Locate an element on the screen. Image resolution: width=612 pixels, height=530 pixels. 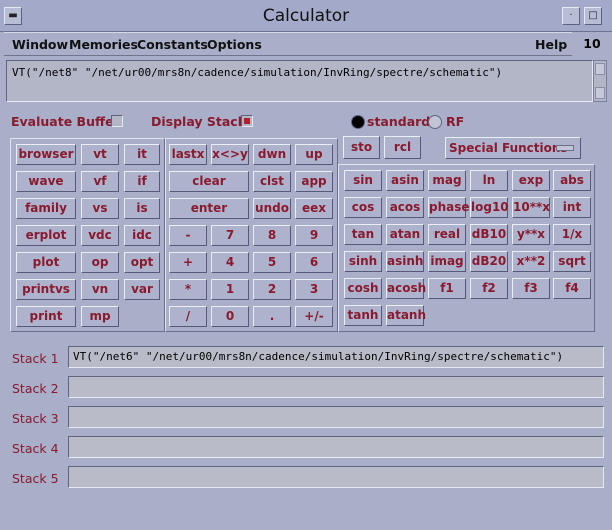
stack-3-field is located at coordinates (336, 417).